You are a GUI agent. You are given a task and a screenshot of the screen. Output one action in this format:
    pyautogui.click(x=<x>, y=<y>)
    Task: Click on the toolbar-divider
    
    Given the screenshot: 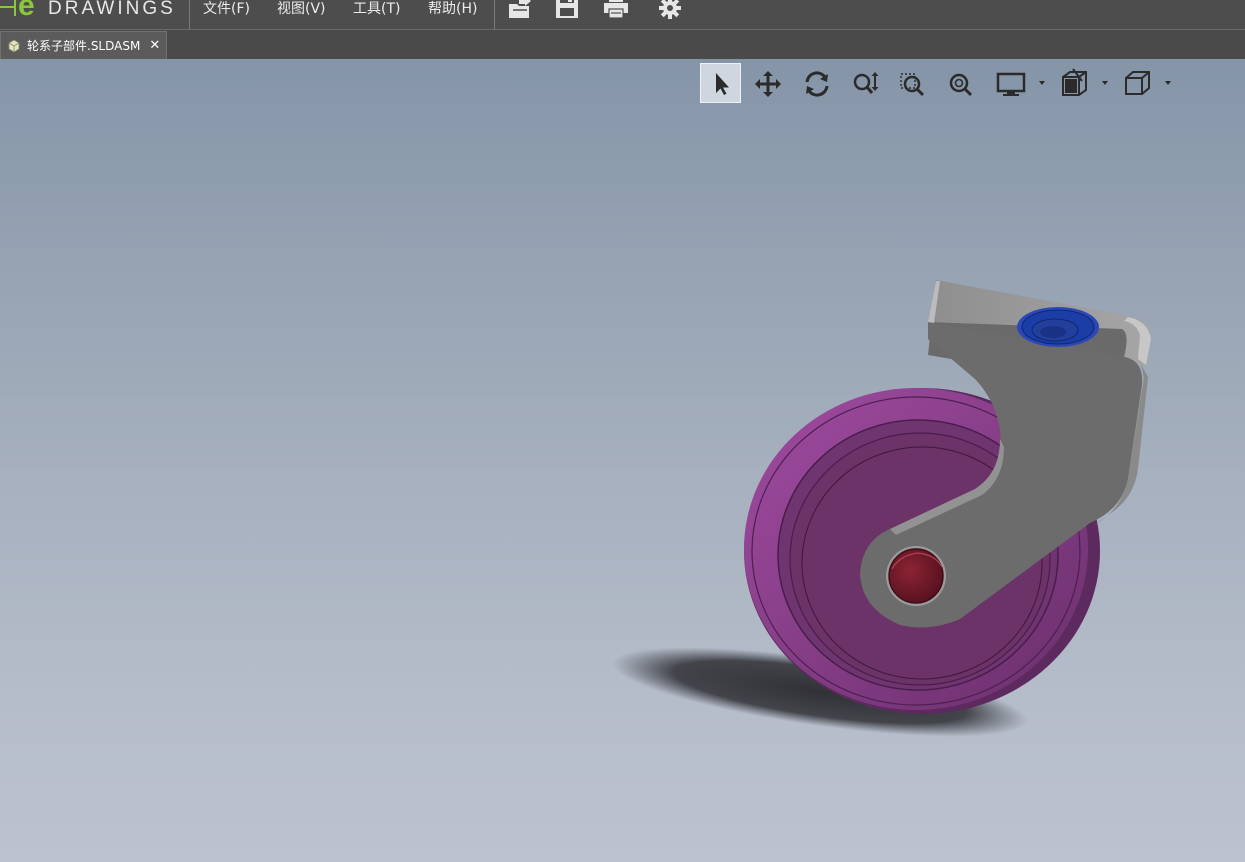 What is the action you would take?
    pyautogui.click(x=494, y=15)
    